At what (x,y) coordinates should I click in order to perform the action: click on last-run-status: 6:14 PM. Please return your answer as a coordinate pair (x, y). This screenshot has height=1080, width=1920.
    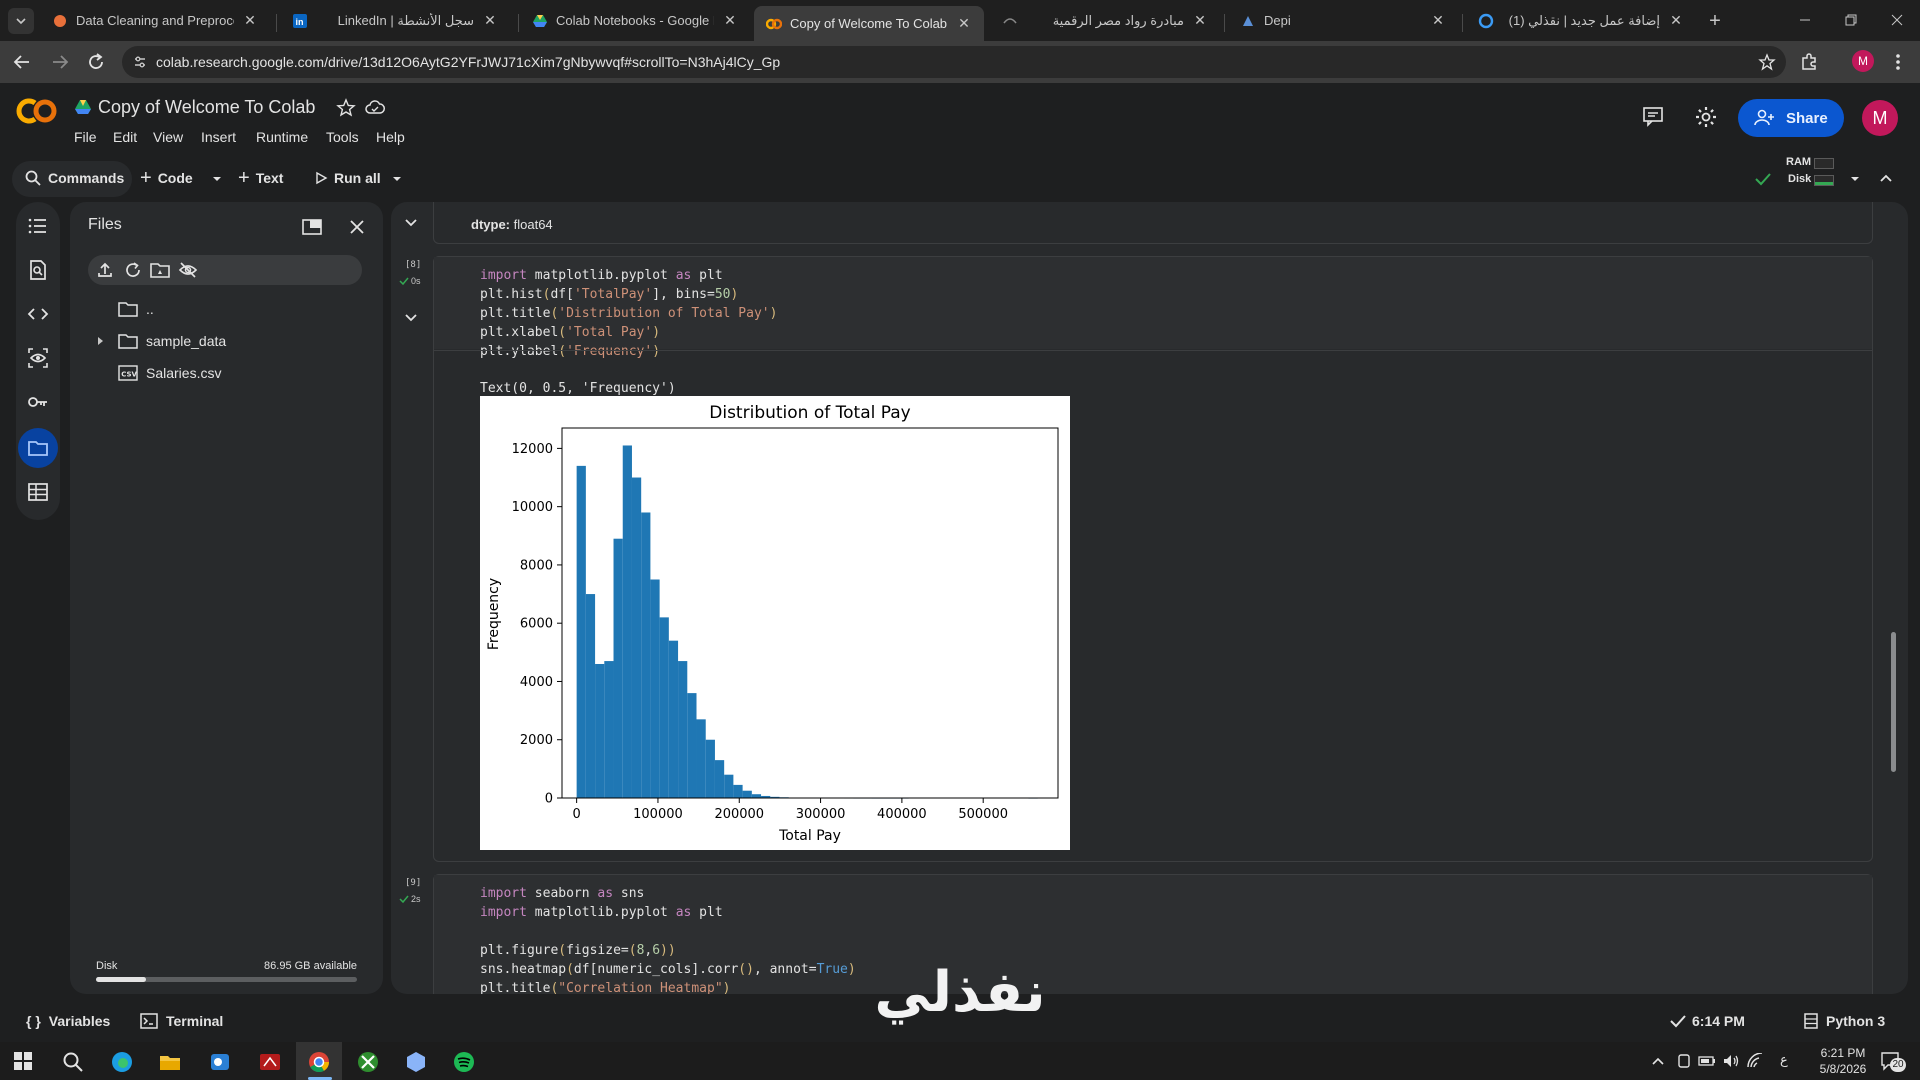
    Looking at the image, I should click on (1707, 1021).